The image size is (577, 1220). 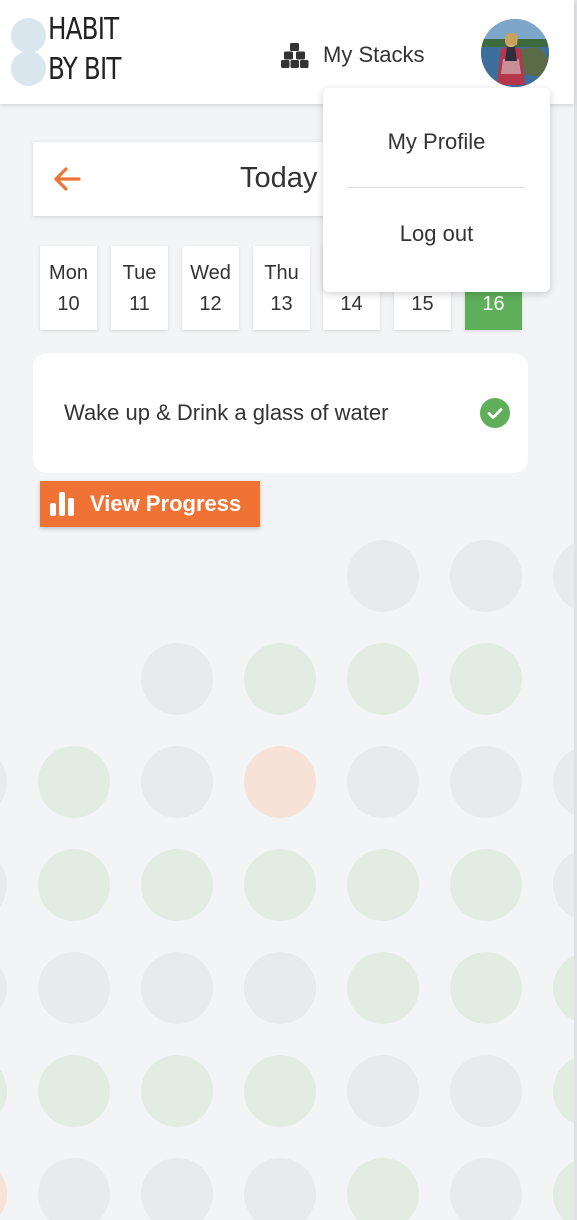 What do you see at coordinates (436, 234) in the screenshot?
I see `log-out-menu-item: Log out` at bounding box center [436, 234].